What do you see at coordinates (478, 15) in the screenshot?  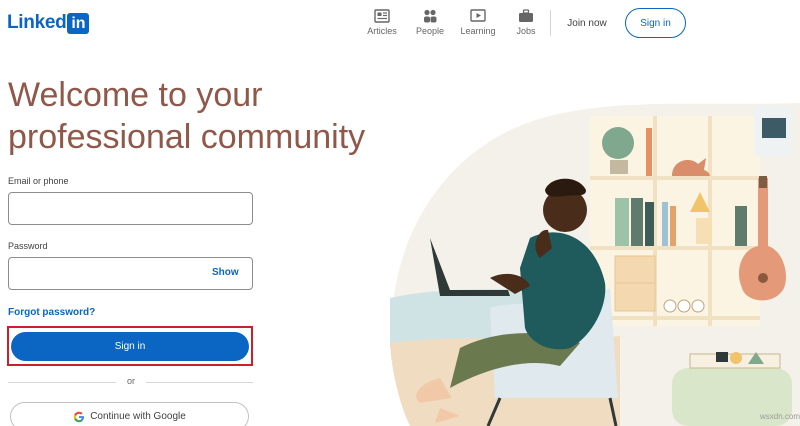 I see `learning-icon` at bounding box center [478, 15].